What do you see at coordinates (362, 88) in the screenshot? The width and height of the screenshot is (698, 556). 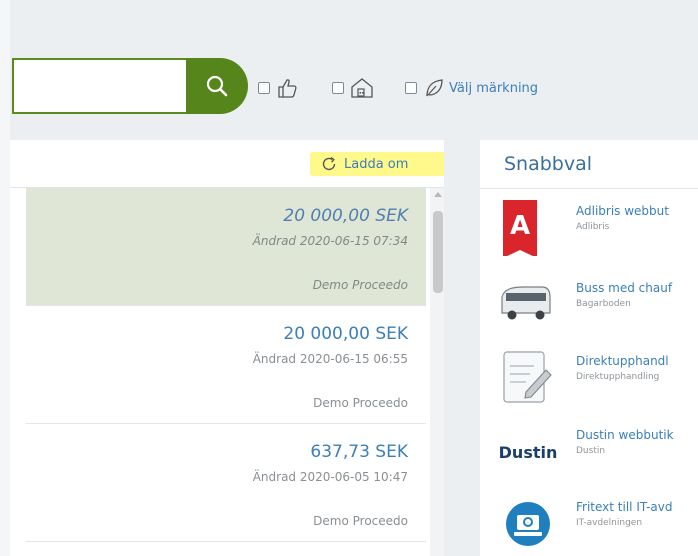 I see `building-icon` at bounding box center [362, 88].